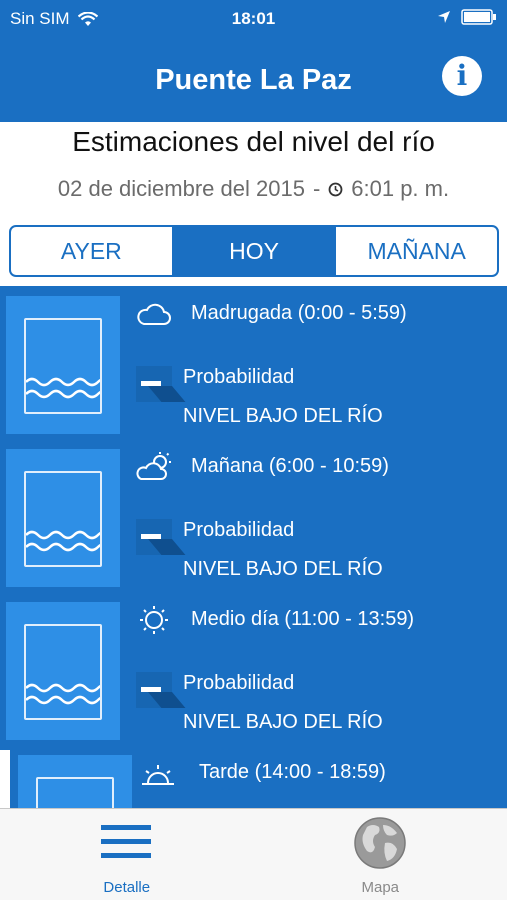 This screenshot has width=507, height=900. What do you see at coordinates (299, 313) in the screenshot?
I see `period-label: Madrugada (0:00 - 5:59)` at bounding box center [299, 313].